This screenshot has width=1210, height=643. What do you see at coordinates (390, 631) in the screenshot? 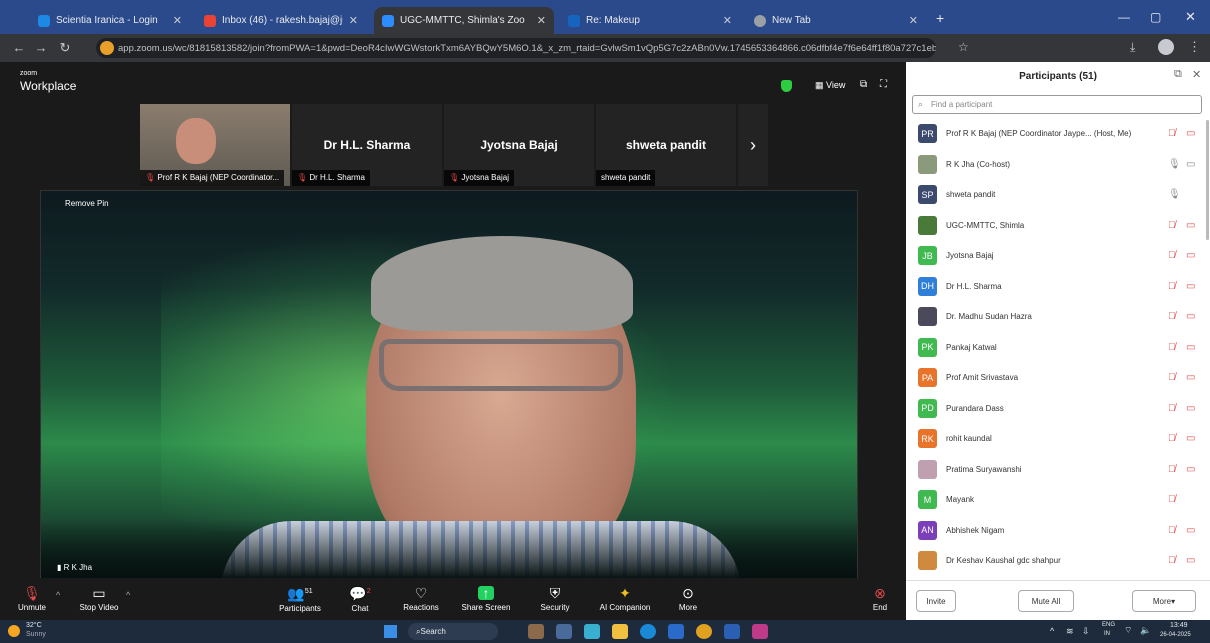
I see `windows-start-icon` at bounding box center [390, 631].